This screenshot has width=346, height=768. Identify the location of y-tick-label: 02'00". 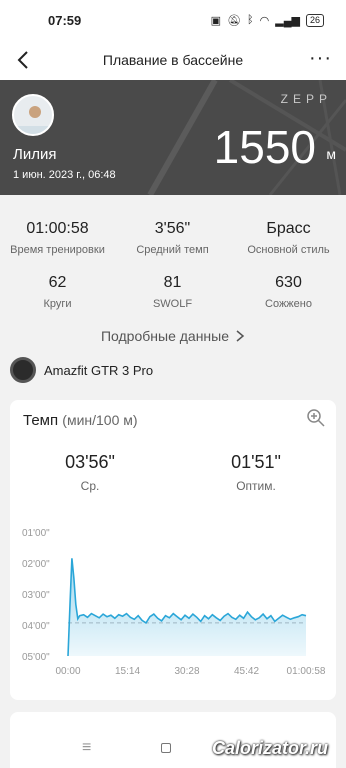
(36, 564).